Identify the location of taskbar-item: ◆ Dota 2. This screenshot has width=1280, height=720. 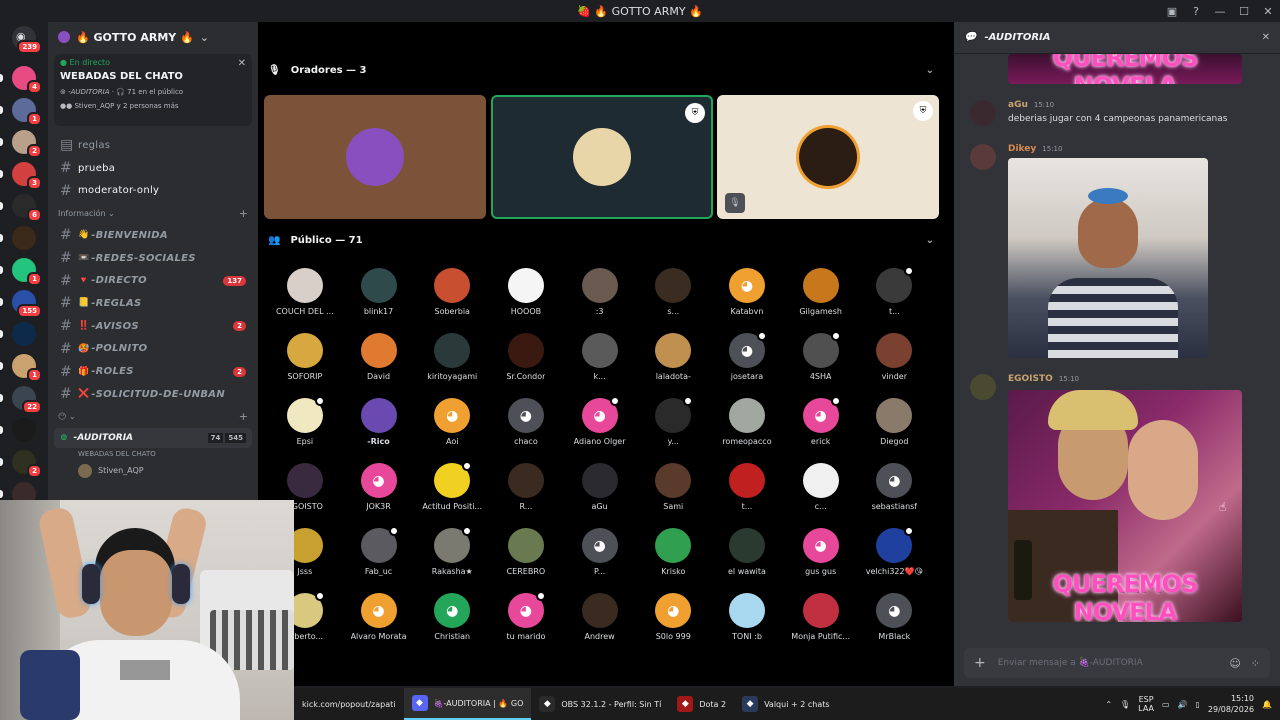
(701, 704).